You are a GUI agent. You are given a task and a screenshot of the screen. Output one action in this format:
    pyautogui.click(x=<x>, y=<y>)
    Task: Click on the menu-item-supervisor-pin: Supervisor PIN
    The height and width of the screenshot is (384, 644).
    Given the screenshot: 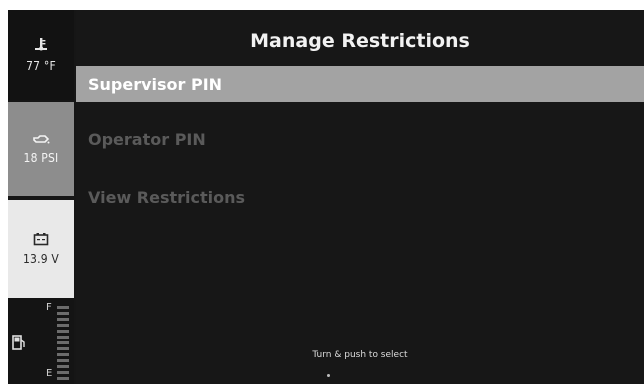 What is the action you would take?
    pyautogui.click(x=360, y=84)
    